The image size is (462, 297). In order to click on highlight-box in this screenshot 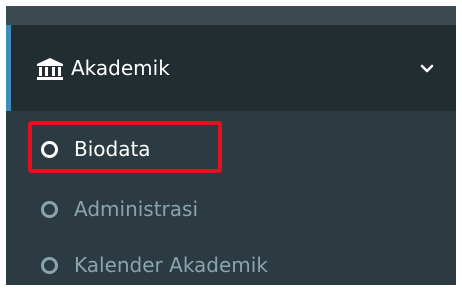, I will do `click(125, 147)`.